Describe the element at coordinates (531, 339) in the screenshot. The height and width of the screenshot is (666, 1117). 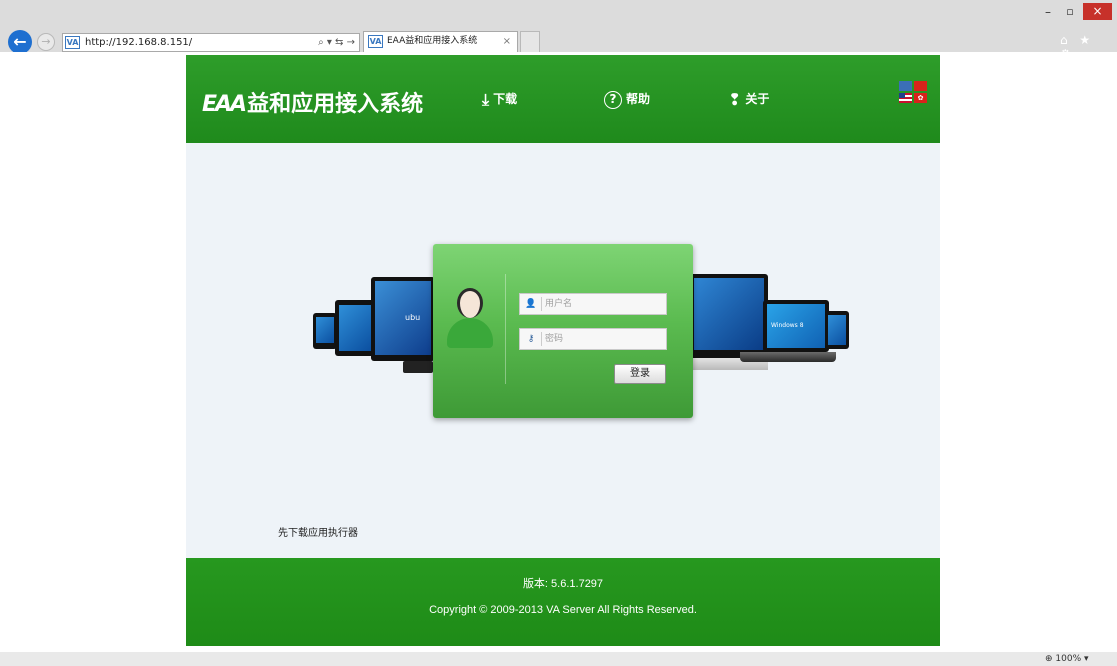
I see `key-icon: ⚷` at that location.